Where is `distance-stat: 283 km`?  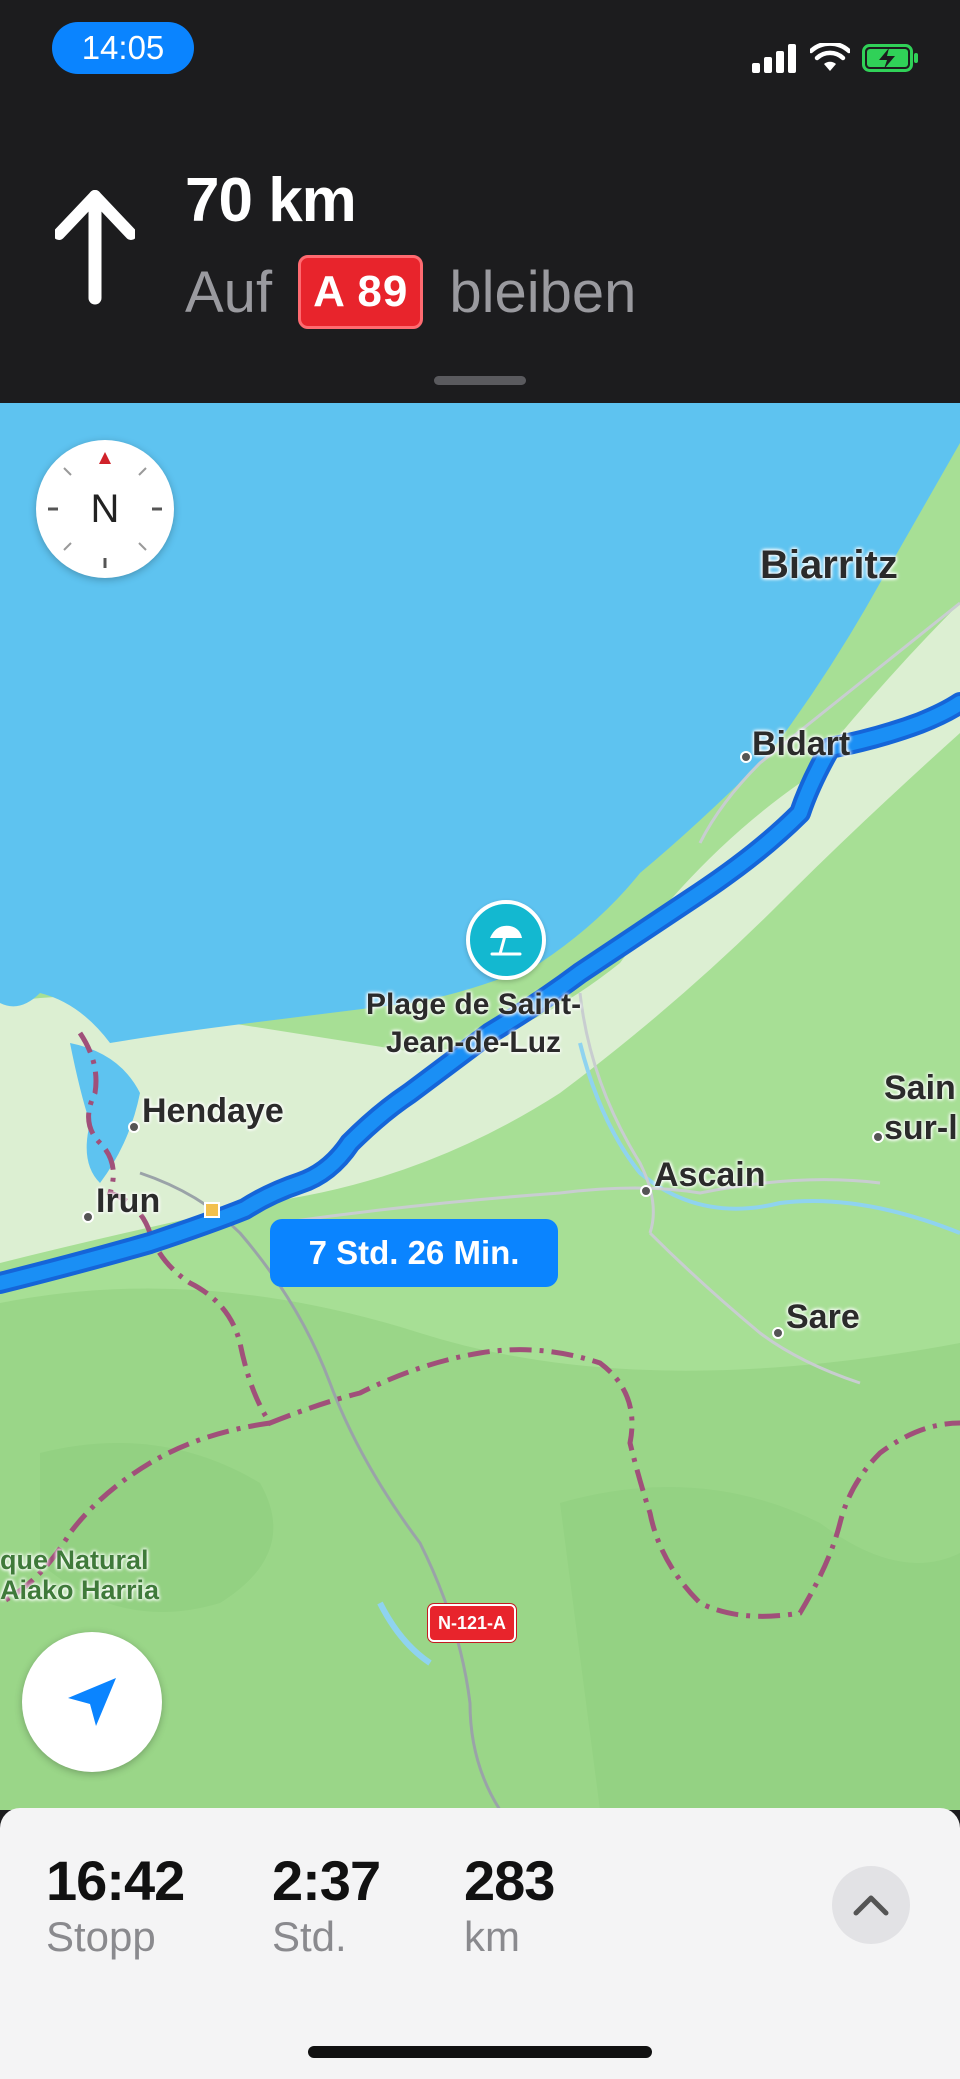
distance-stat: 283 km is located at coordinates (509, 1904).